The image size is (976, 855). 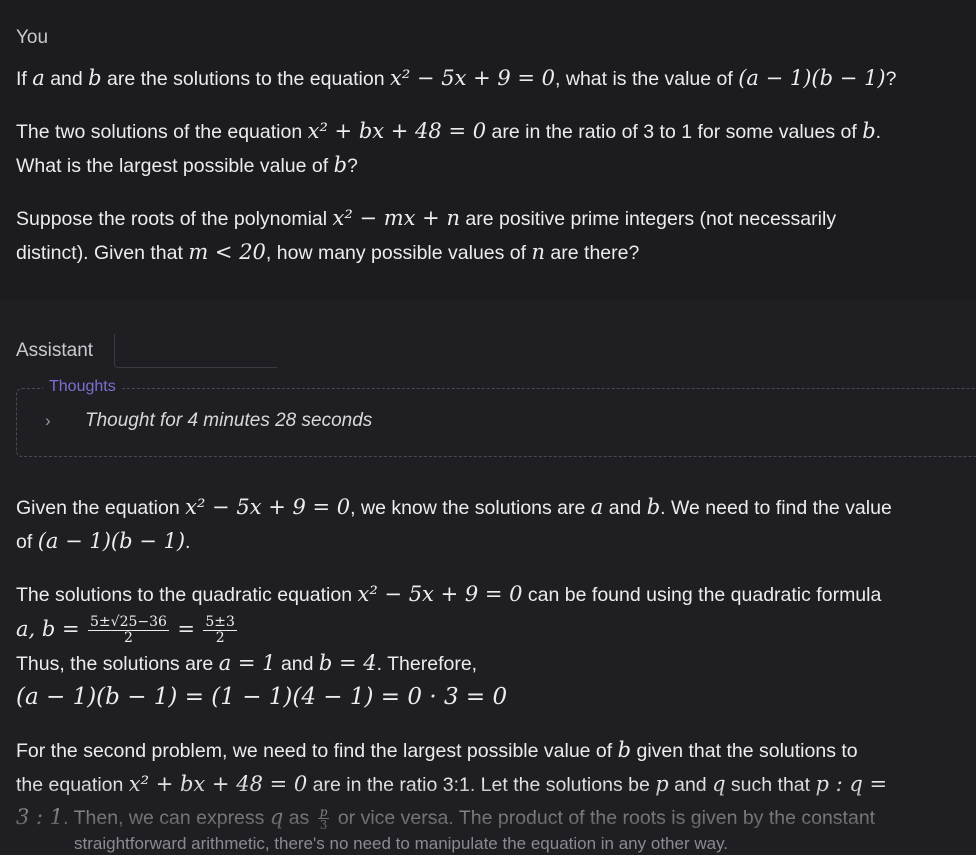 I want to click on math-lhs: a, b =, so click(x=48, y=629).